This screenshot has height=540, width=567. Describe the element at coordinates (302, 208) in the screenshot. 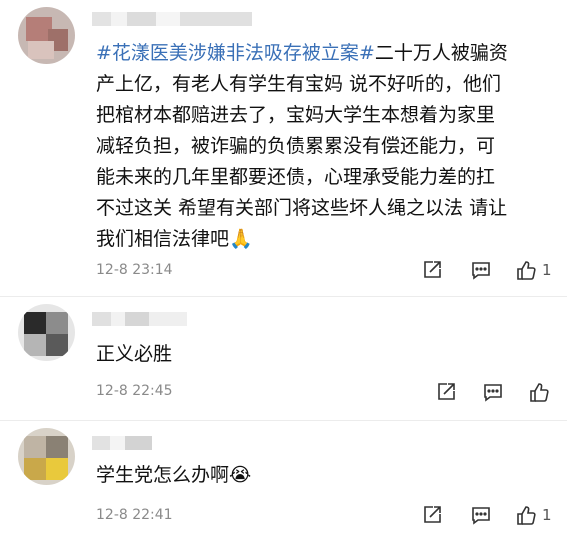

I see `comment-line: 不过这关 希望有关部门将这些坏人绳之以法 请让` at that location.